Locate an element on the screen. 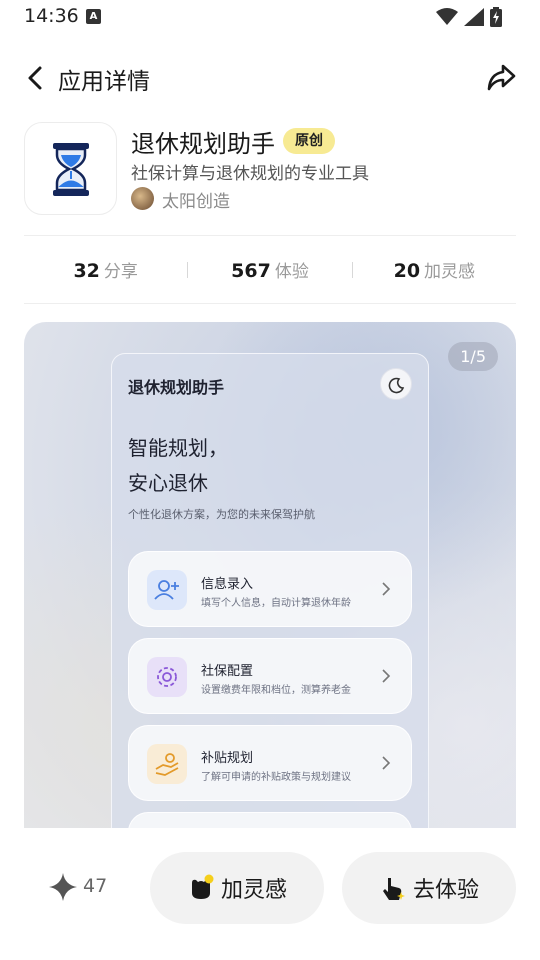  page-title: 应用详情 is located at coordinates (104, 82).